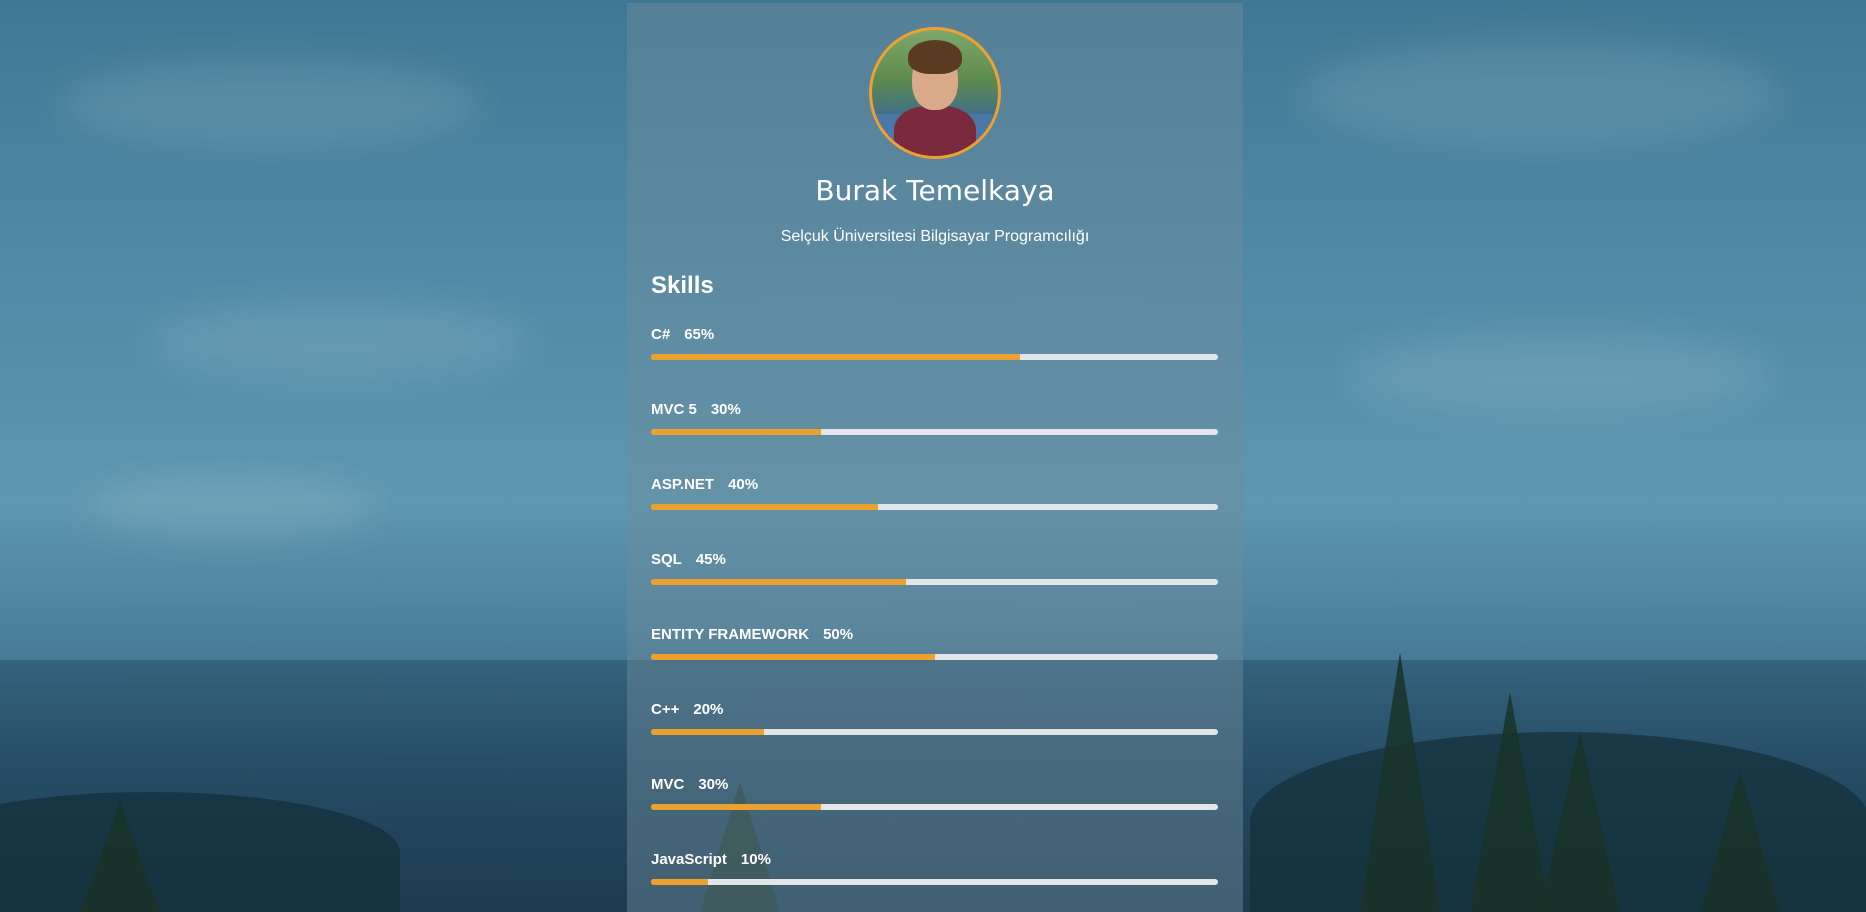 The height and width of the screenshot is (912, 1866). I want to click on skill-name: MVC, so click(668, 784).